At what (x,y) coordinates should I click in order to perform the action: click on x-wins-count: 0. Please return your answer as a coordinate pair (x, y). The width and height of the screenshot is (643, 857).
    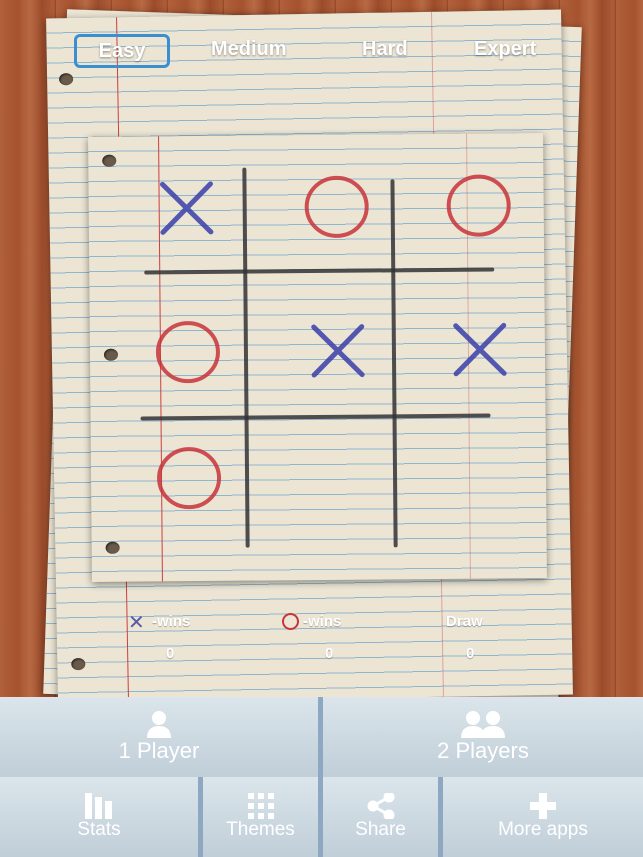
    Looking at the image, I should click on (170, 653).